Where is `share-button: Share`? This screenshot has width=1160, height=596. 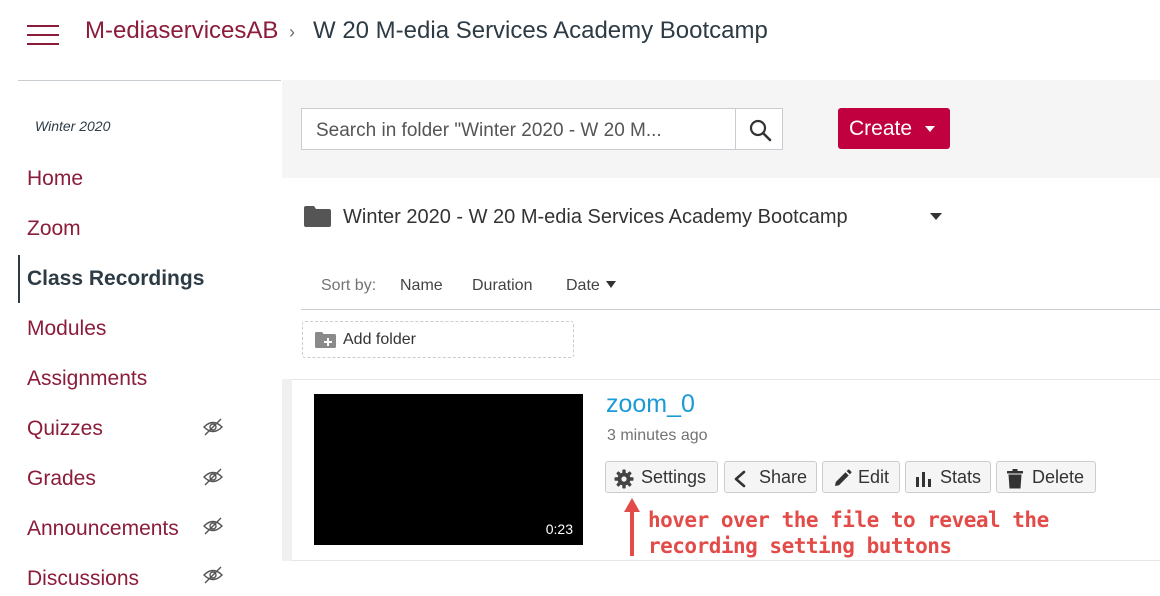 share-button: Share is located at coordinates (770, 477).